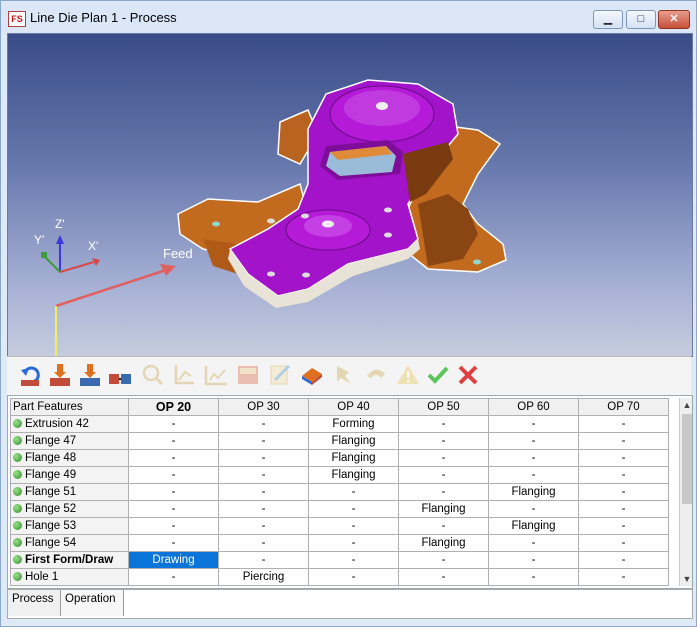  What do you see at coordinates (533, 407) in the screenshot?
I see `column-header-op60: OP 60` at bounding box center [533, 407].